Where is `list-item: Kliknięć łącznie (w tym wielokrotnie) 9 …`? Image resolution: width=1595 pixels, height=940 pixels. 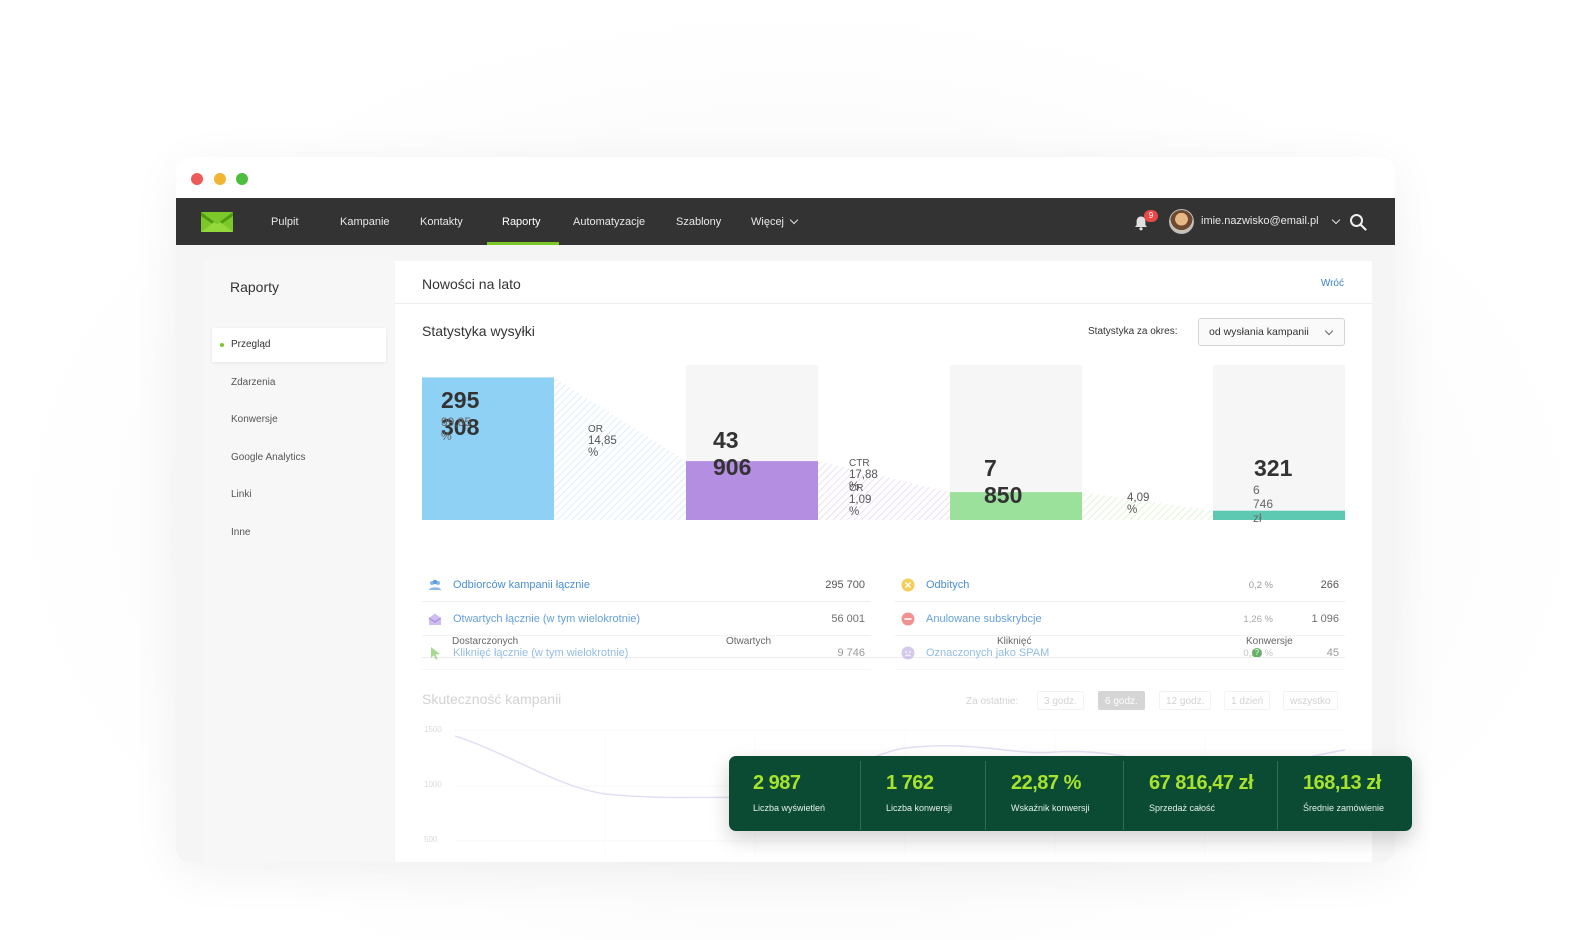 list-item: Kliknięć łącznie (w tym wielokrotnie) 9 … is located at coordinates (646, 653).